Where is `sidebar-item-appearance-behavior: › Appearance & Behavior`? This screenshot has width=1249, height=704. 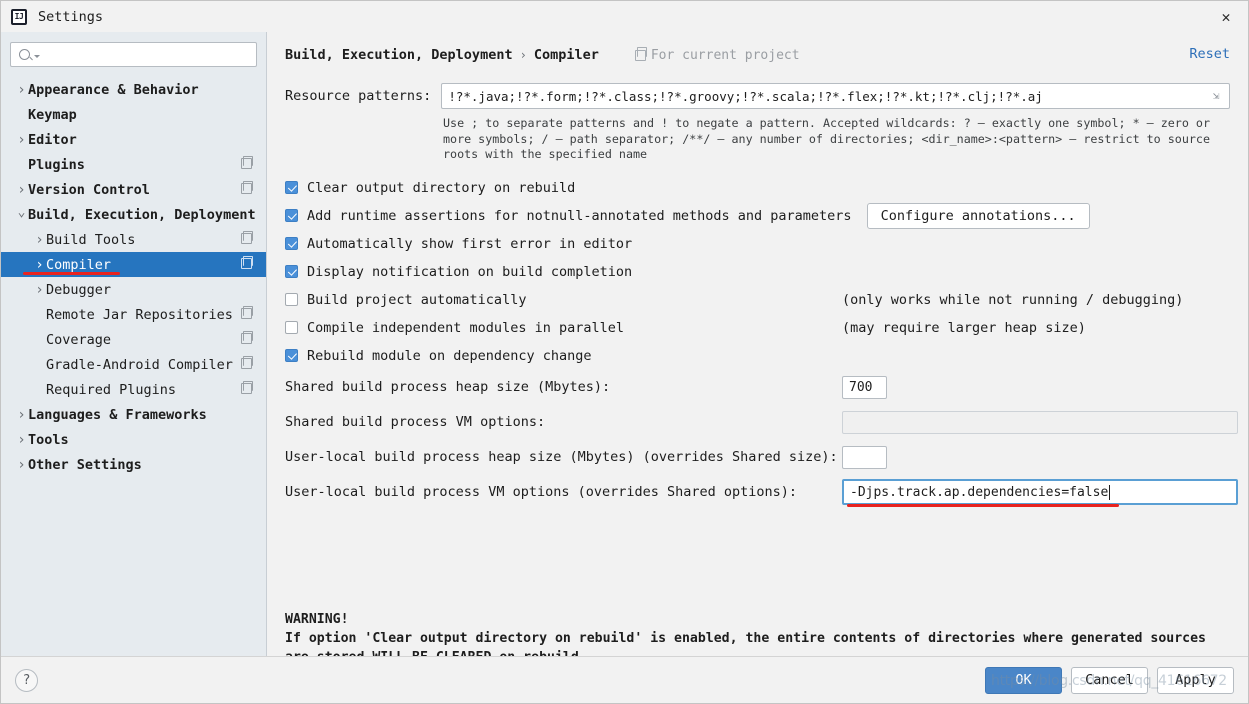
sidebar-item-appearance-behavior: › Appearance & Behavior is located at coordinates (133, 89).